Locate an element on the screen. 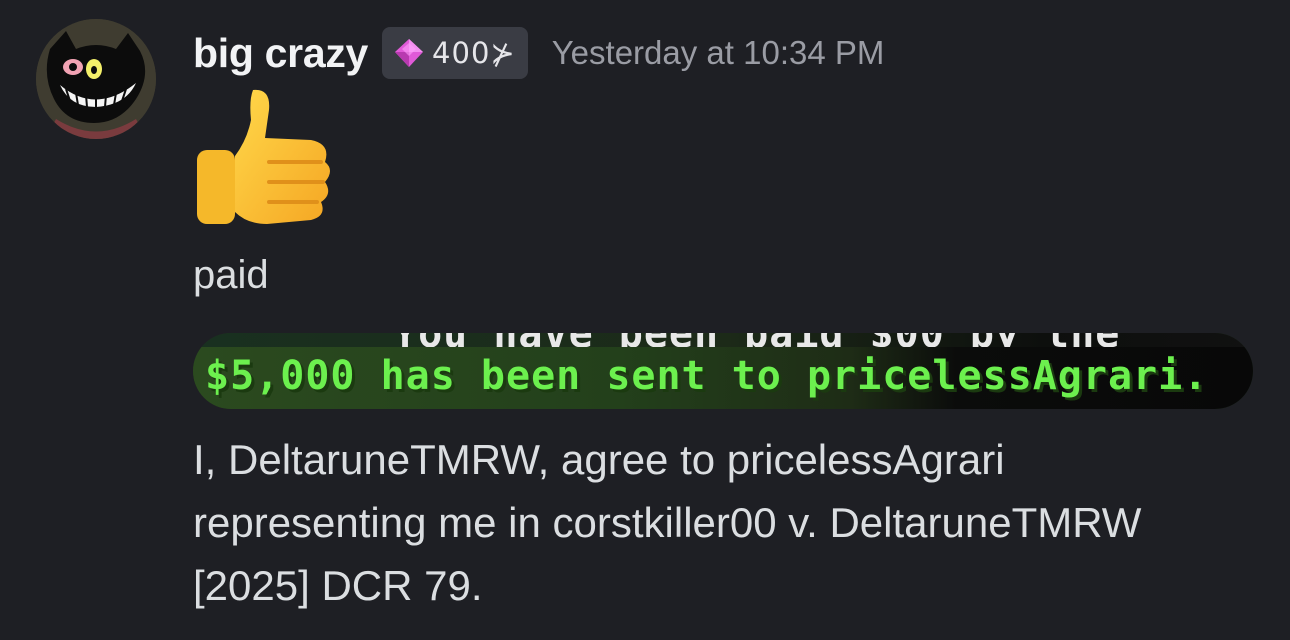 Image resolution: width=1290 pixels, height=640 pixels. timestamp: Yesterday at 10:34 PM is located at coordinates (718, 53).